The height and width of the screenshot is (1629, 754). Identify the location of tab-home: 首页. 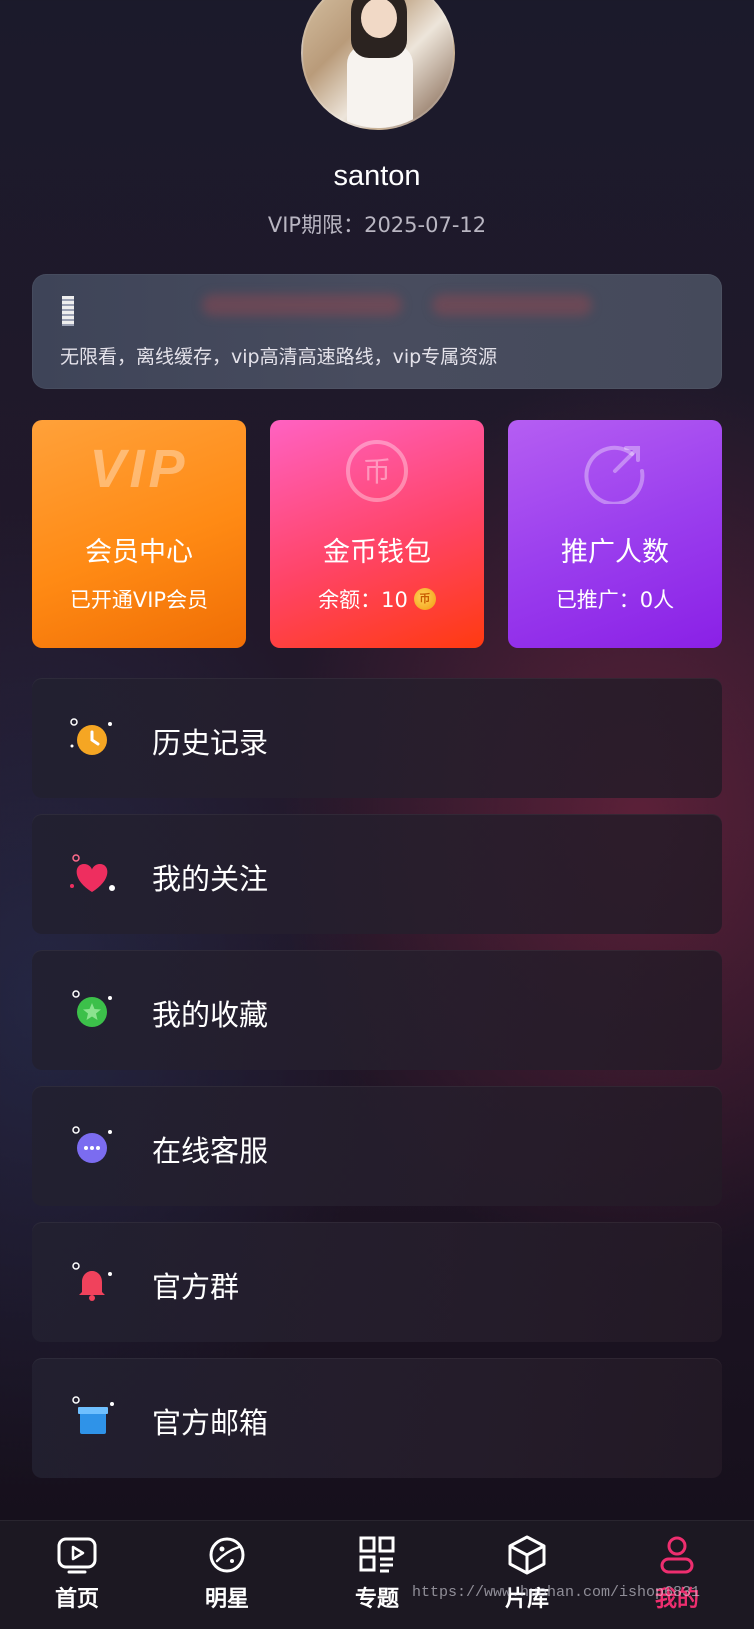
(77, 1574).